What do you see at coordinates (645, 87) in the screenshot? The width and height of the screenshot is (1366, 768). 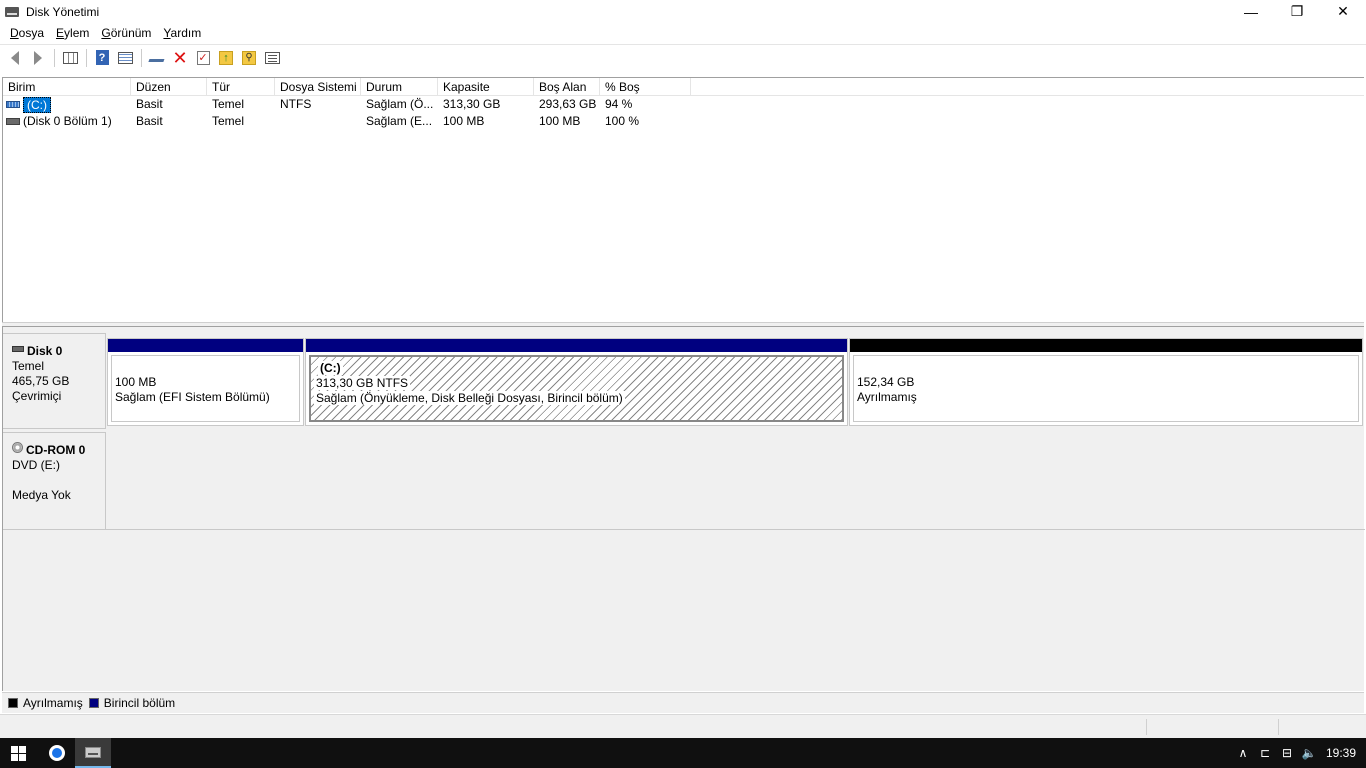 I see `column-header-yuzde-bos: % Boş` at bounding box center [645, 87].